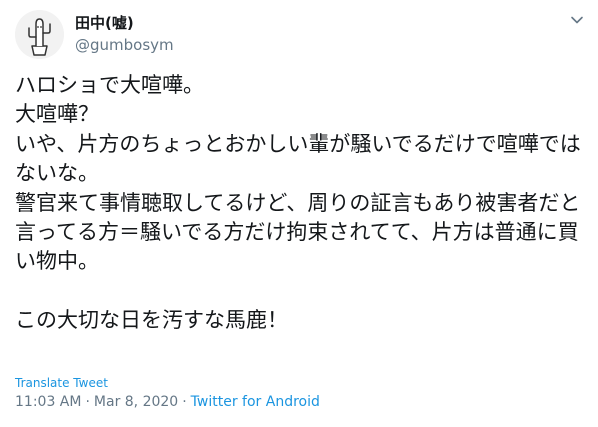 The height and width of the screenshot is (427, 598). What do you see at coordinates (136, 402) in the screenshot?
I see `tweet-date: Mar 8, 2020` at bounding box center [136, 402].